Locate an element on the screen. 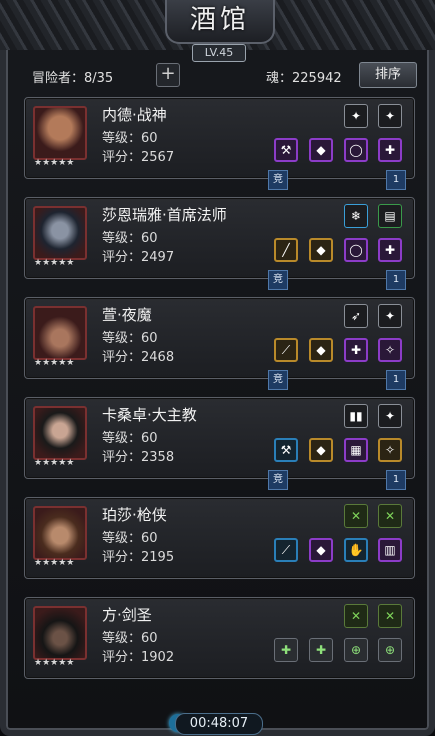 This screenshot has height=736, width=435. bracer-icon: ▥ is located at coordinates (390, 550).